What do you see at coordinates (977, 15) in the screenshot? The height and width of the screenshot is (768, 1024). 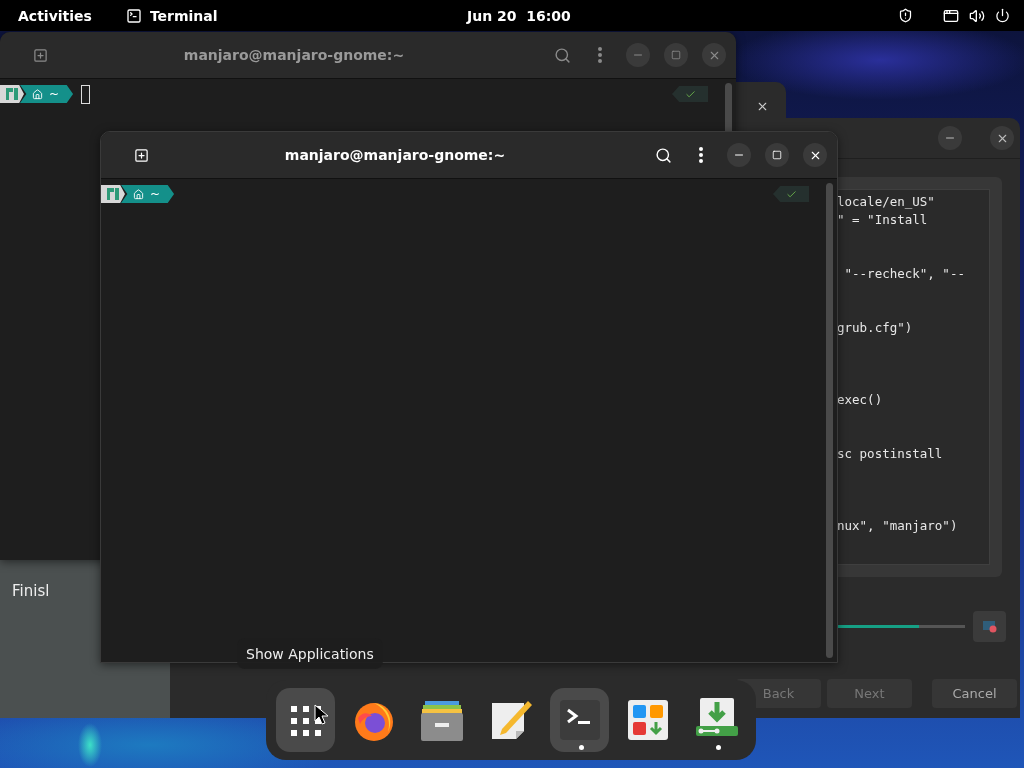 I see `volume-icon` at bounding box center [977, 15].